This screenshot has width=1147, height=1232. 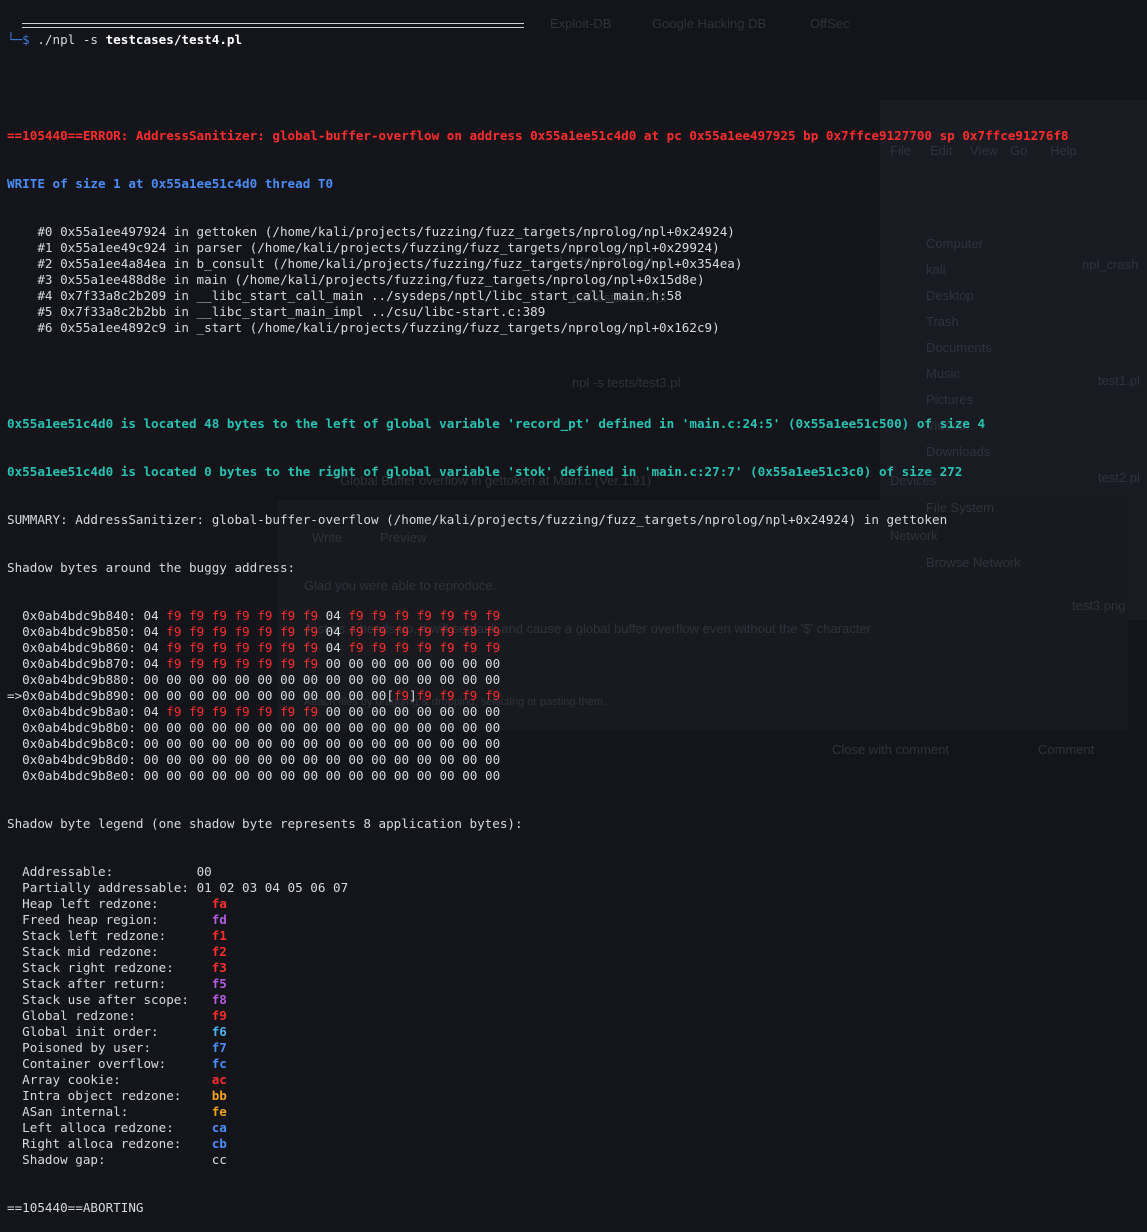 I want to click on legend-value: ca, so click(x=219, y=1127).